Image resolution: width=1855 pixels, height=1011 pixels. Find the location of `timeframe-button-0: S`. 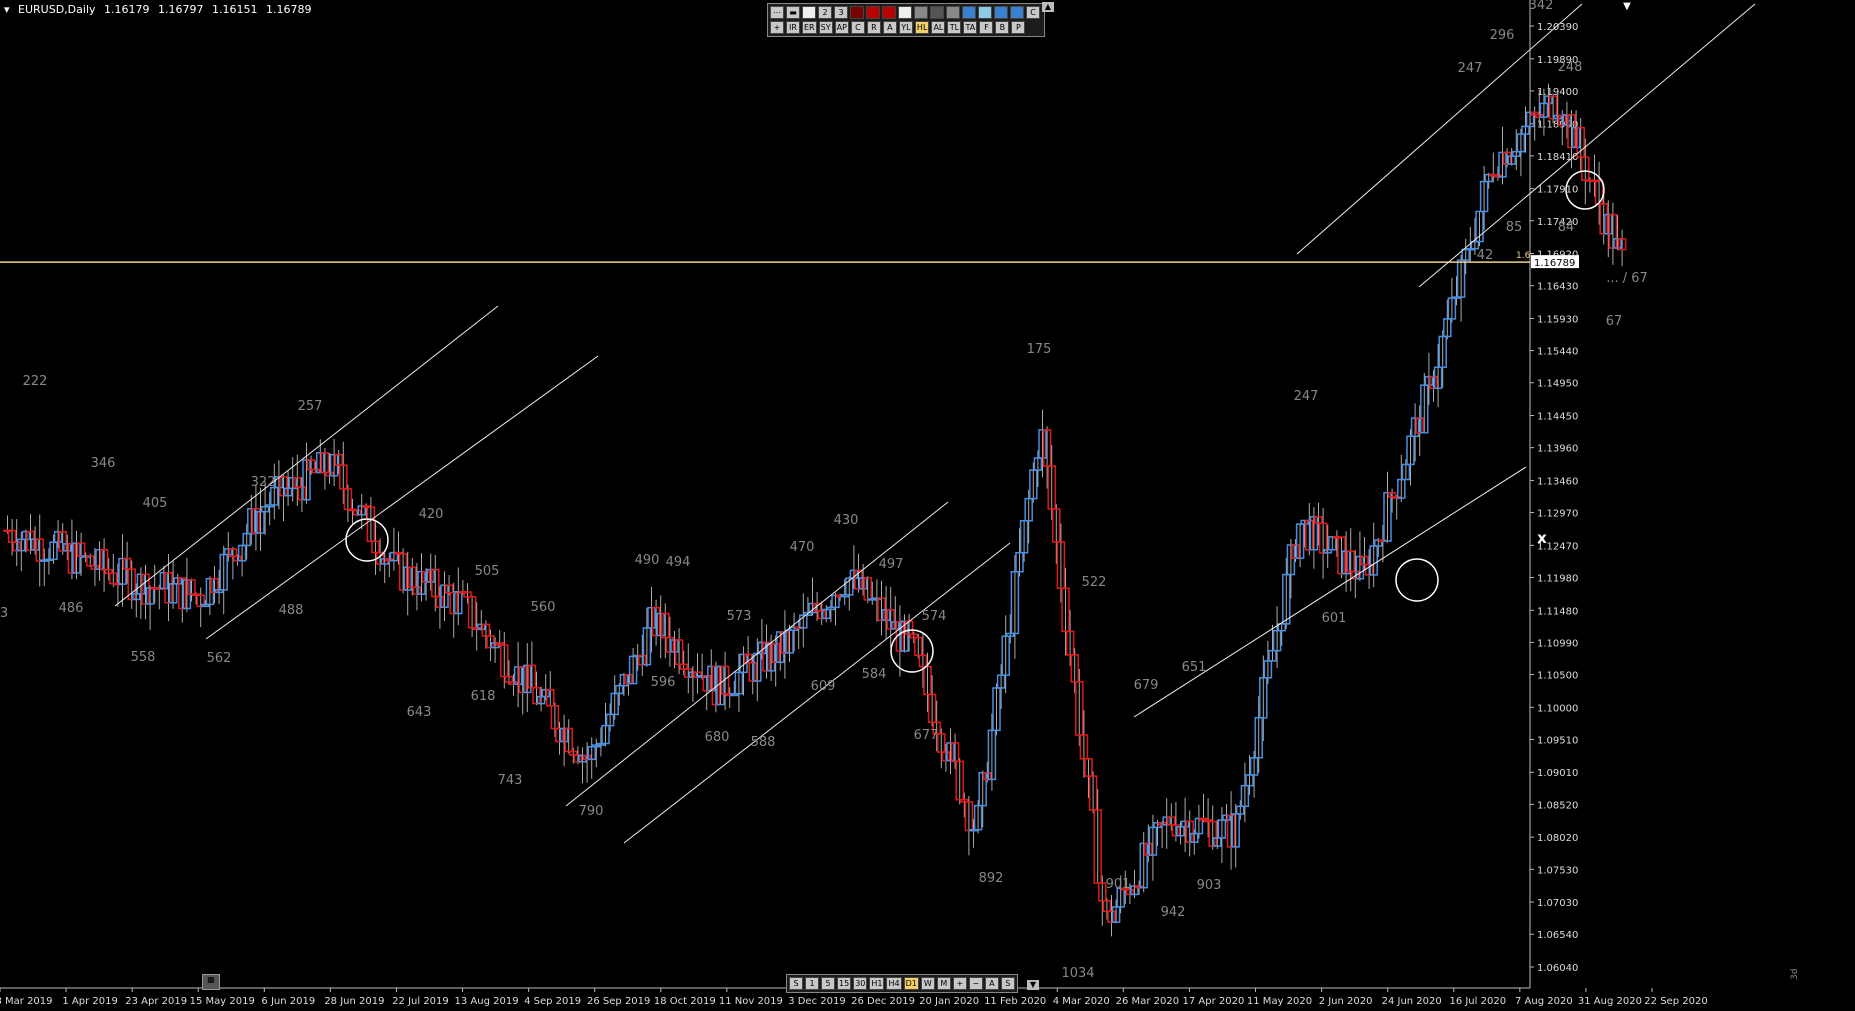

timeframe-button-0: S is located at coordinates (796, 983).